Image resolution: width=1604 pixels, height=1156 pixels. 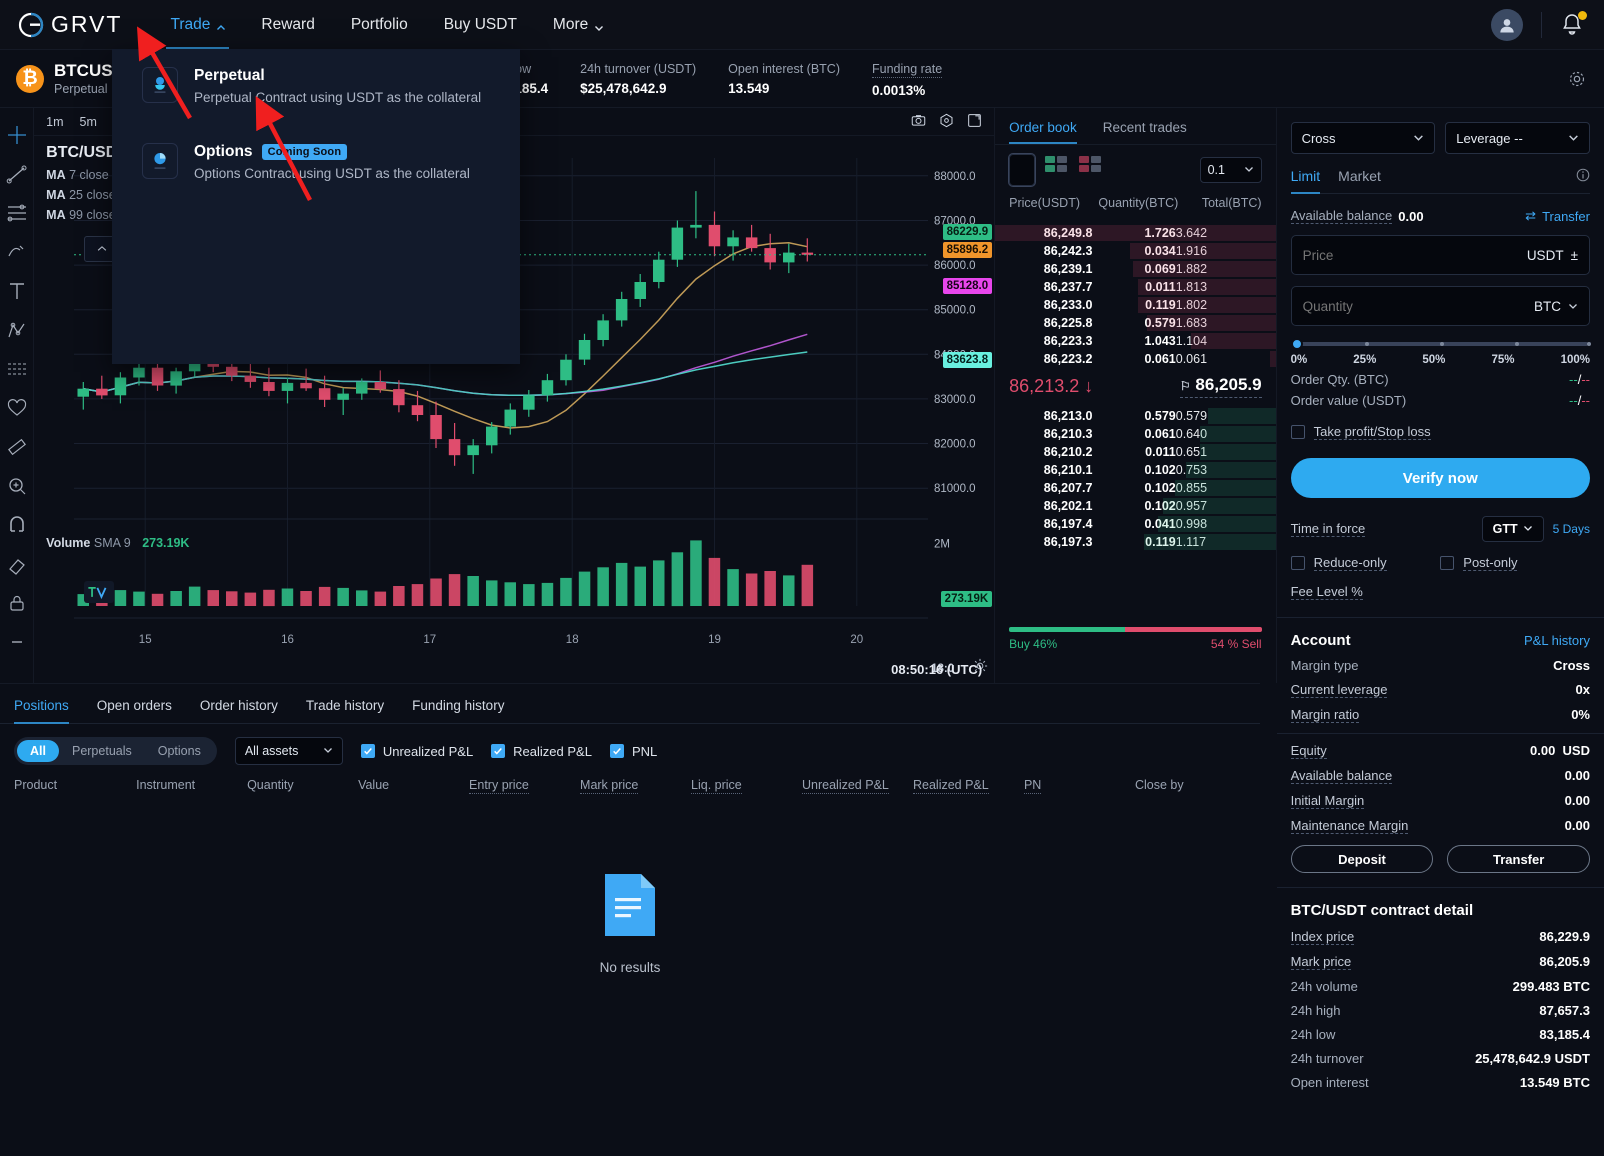 I want to click on bell-icon, so click(x=1573, y=24).